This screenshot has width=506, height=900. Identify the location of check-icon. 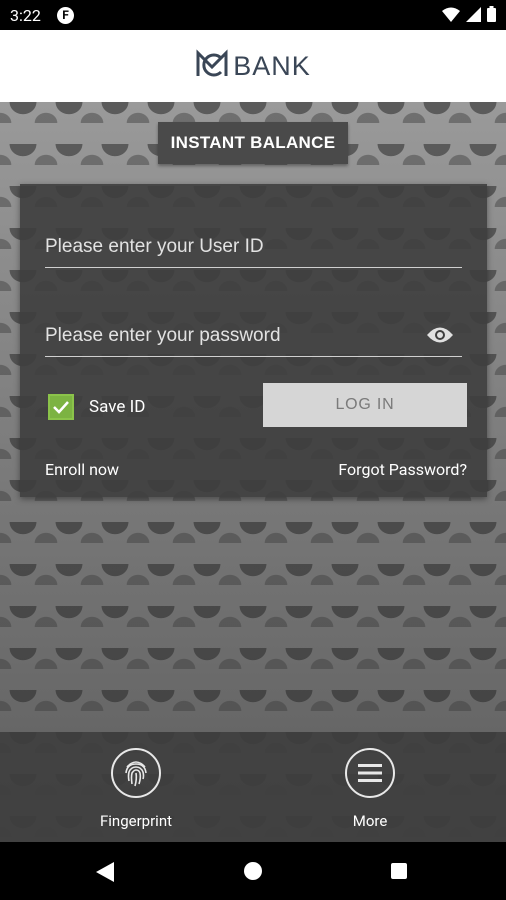
(61, 407).